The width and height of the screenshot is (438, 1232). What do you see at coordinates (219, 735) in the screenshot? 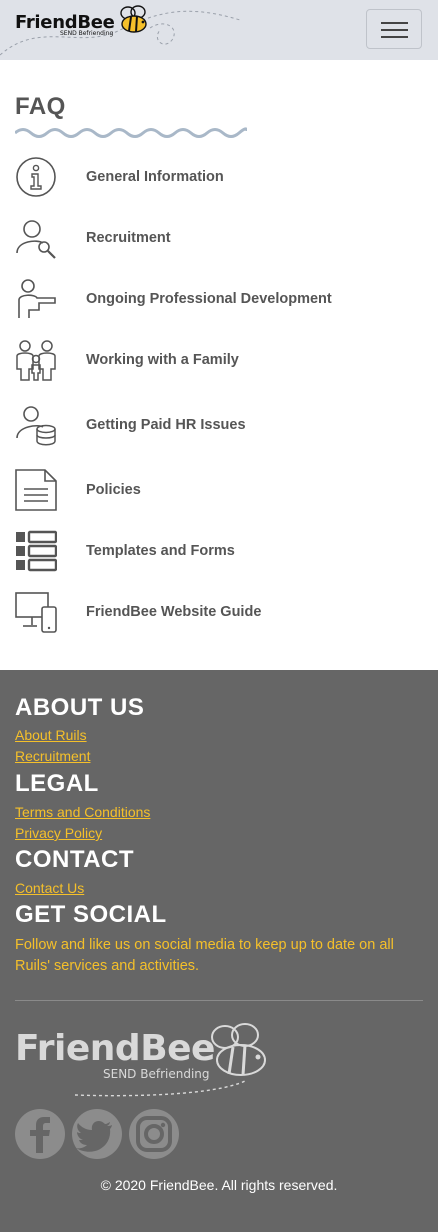
I see `about-ruils-link: About Ruils` at bounding box center [219, 735].